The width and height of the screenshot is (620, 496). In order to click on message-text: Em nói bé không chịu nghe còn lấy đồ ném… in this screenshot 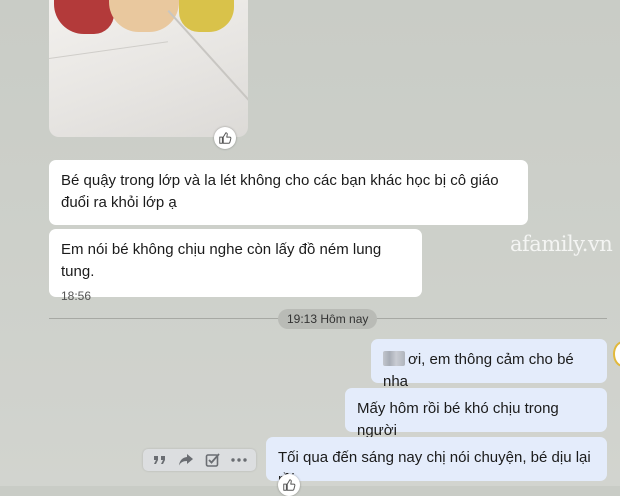, I will do `click(221, 260)`.